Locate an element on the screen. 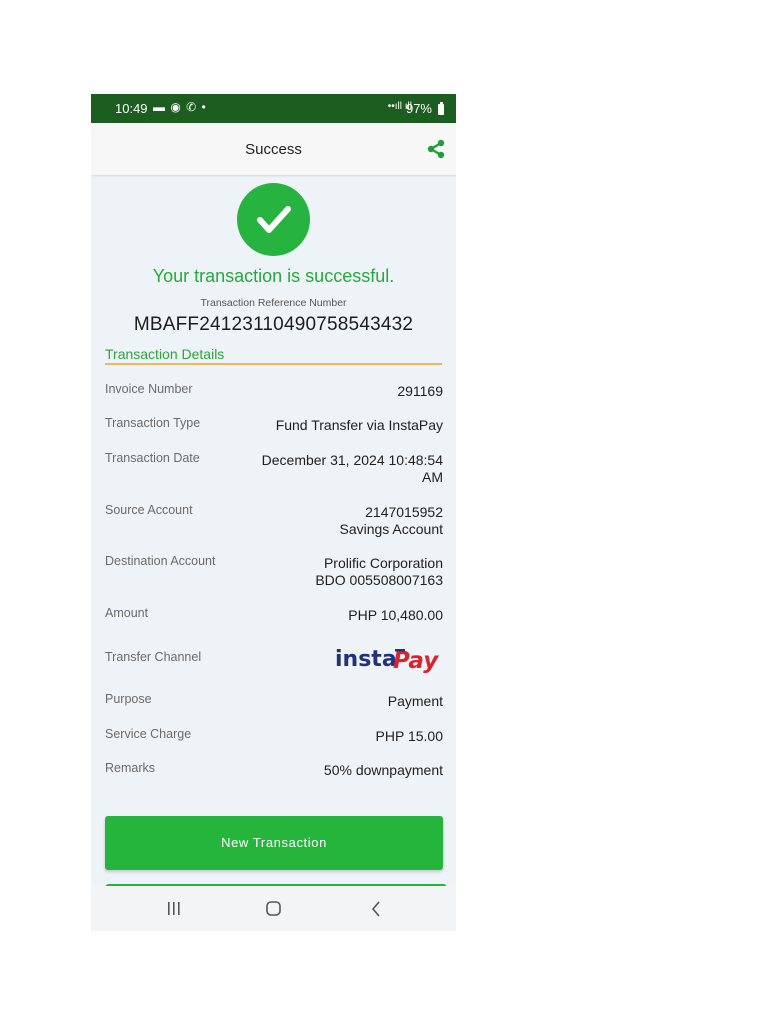 This screenshot has height=1024, width=768. detail-value: PHP 15.00 is located at coordinates (409, 736).